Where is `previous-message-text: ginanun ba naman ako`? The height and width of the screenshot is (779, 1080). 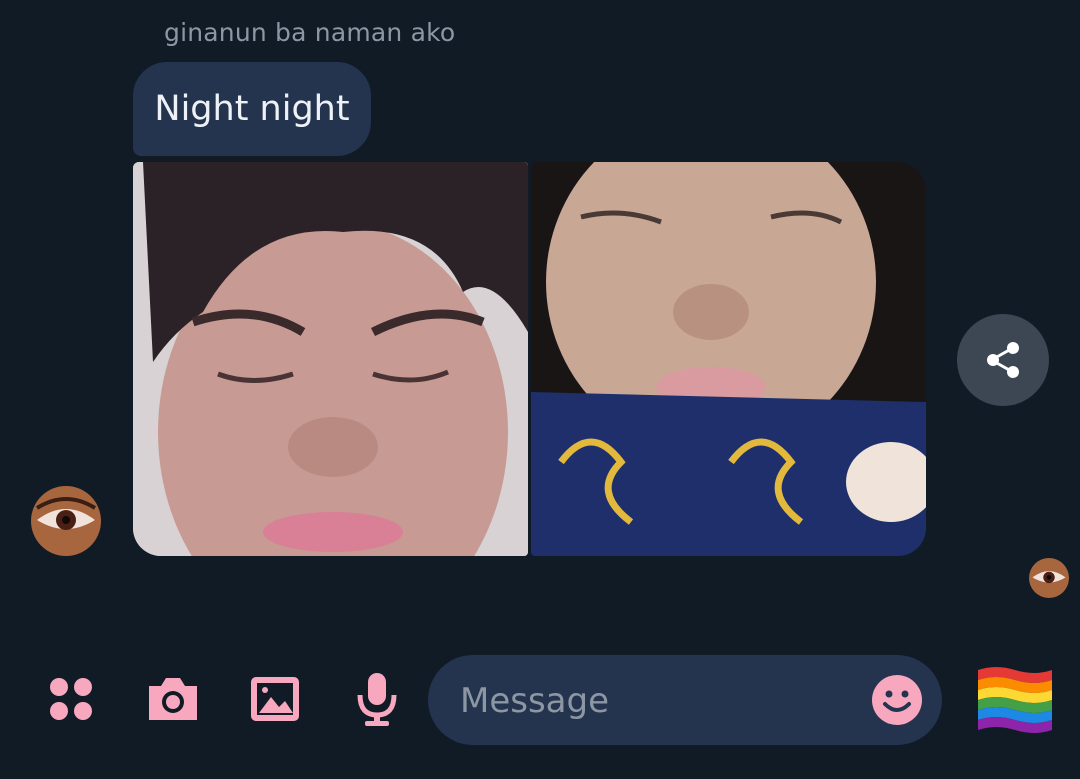 previous-message-text: ginanun ba naman ako is located at coordinates (310, 32).